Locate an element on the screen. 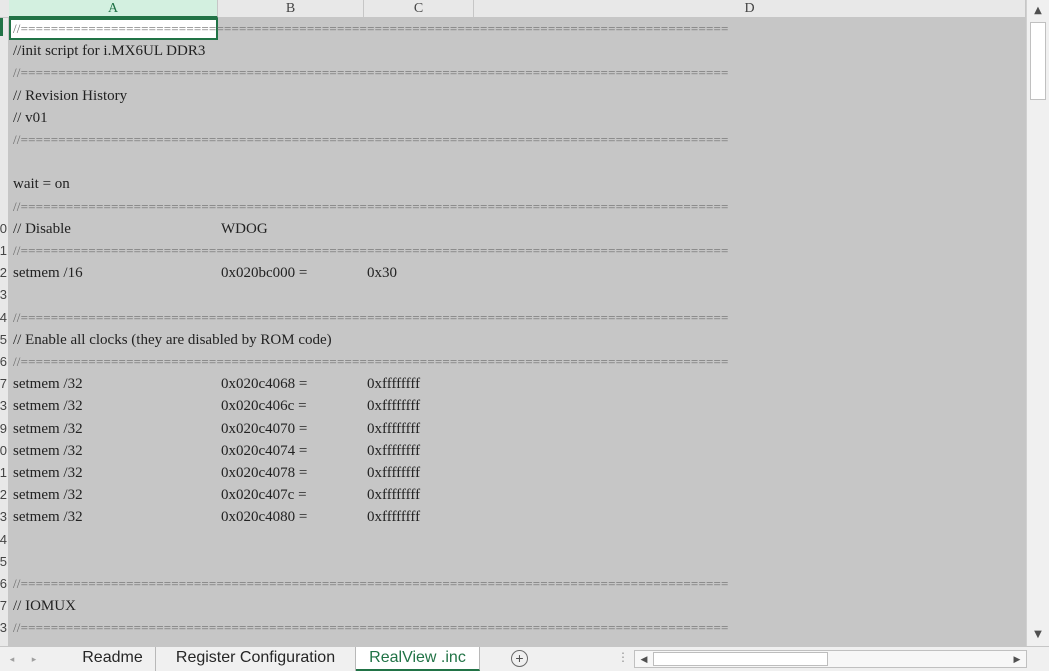  first-sheet-icon: ◂ is located at coordinates (12, 659).